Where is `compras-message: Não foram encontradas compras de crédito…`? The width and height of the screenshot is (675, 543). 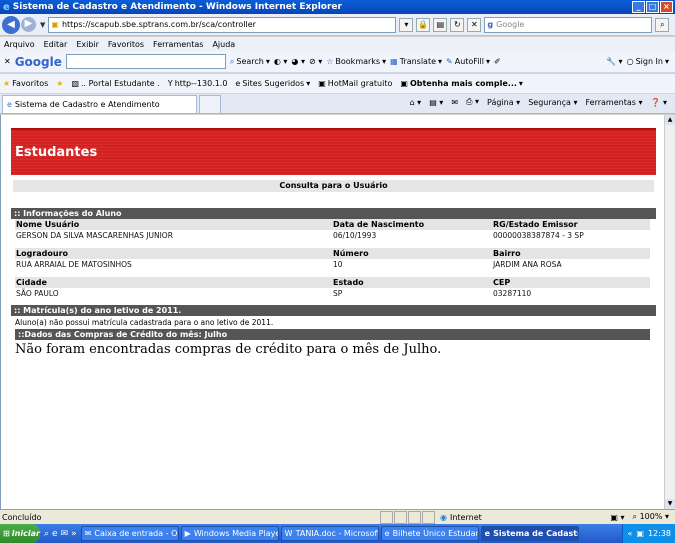 compras-message: Não foram encontradas compras de crédito… is located at coordinates (228, 349).